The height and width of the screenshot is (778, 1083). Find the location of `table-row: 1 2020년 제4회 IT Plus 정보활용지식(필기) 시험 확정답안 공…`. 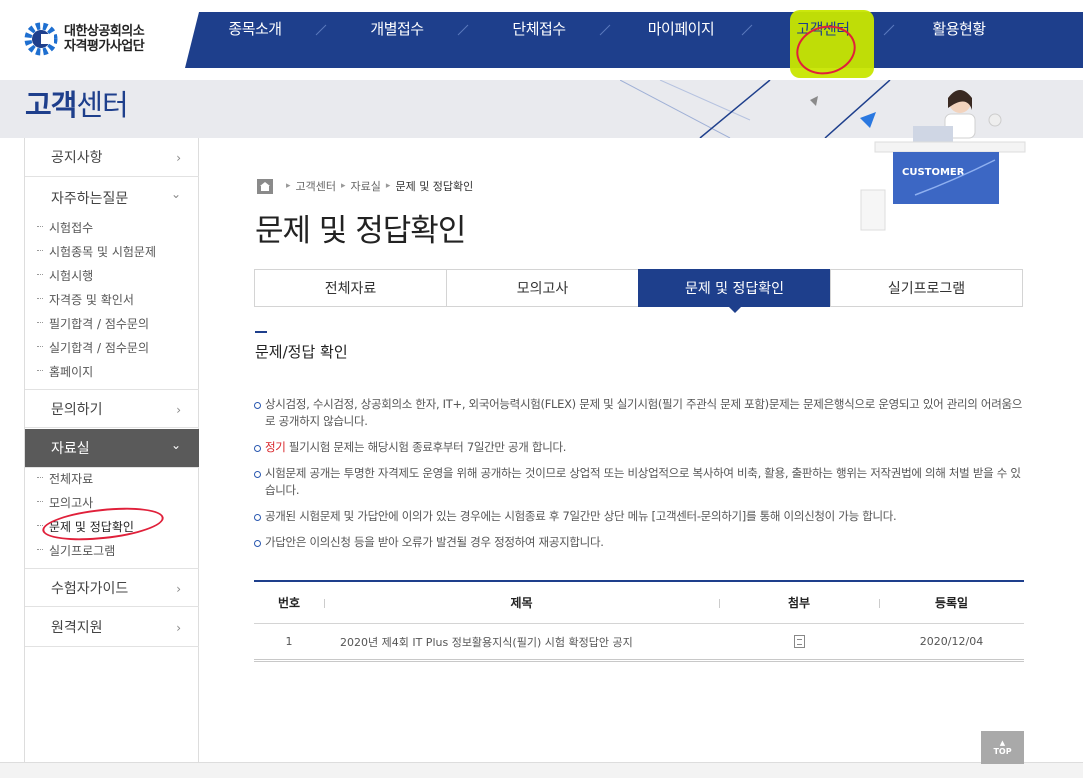

table-row: 1 2020년 제4회 IT Plus 정보활용지식(필기) 시험 확정답안 공… is located at coordinates (639, 643).